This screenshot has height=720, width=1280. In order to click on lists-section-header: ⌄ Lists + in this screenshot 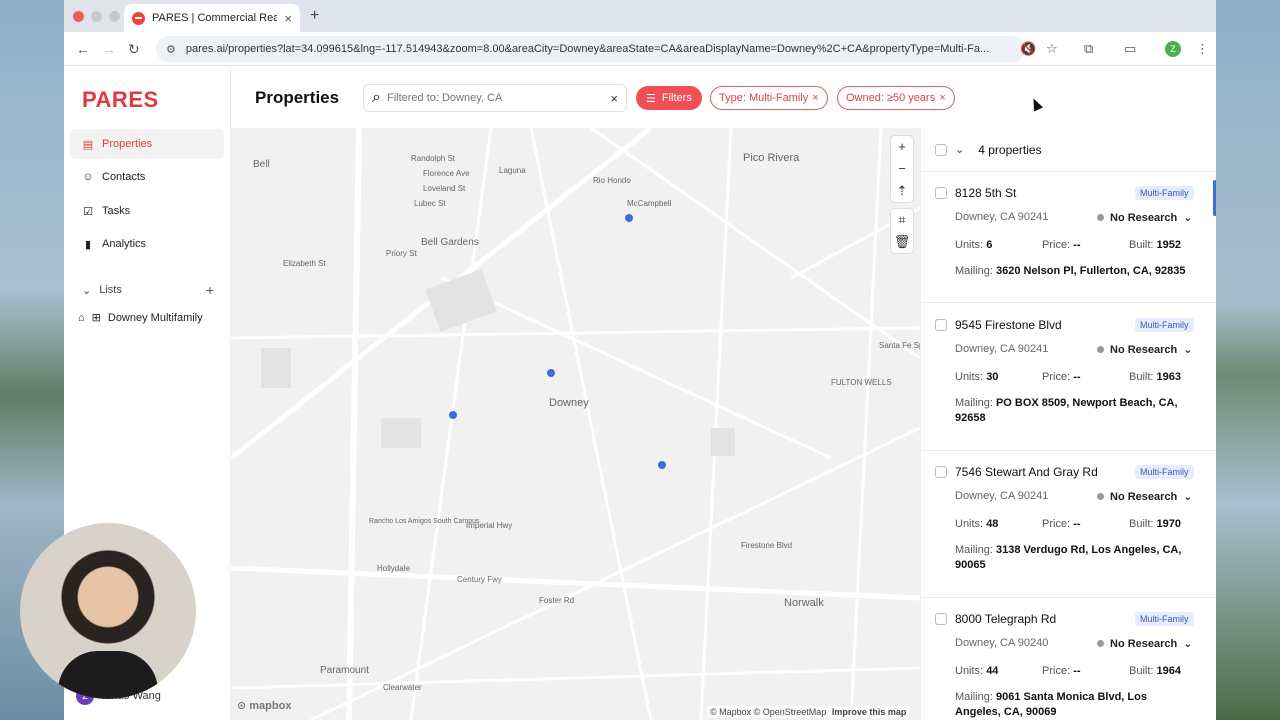, I will do `click(148, 290)`.